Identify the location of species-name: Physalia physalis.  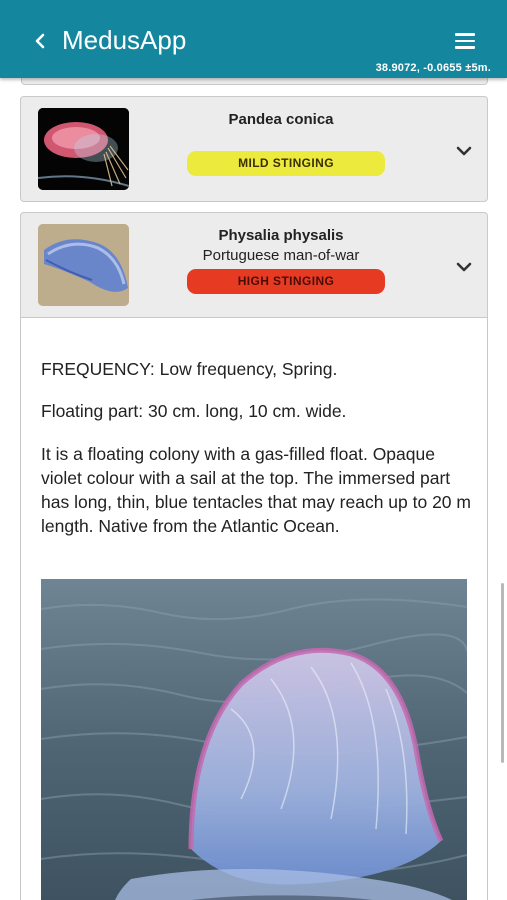
(281, 235).